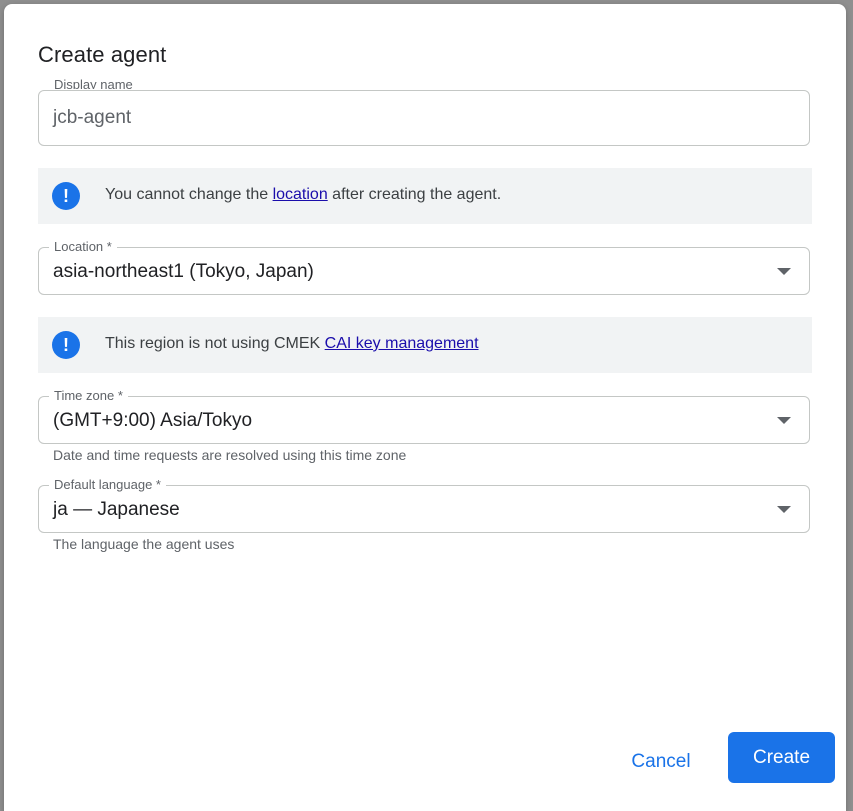 This screenshot has width=853, height=811. Describe the element at coordinates (93, 84) in the screenshot. I see `display-name-label: Display name` at that location.